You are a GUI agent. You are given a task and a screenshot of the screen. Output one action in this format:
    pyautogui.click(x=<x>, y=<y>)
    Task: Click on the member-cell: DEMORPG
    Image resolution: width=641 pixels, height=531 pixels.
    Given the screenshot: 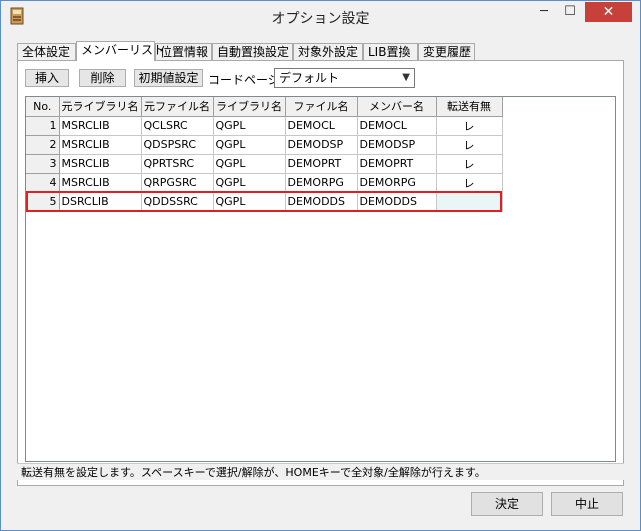 What is the action you would take?
    pyautogui.click(x=397, y=183)
    